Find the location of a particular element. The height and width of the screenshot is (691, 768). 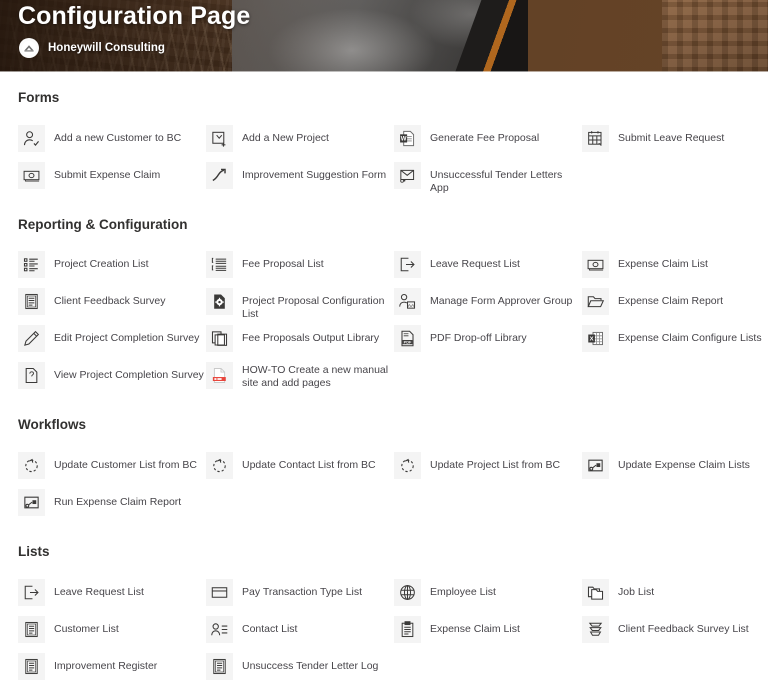

tile-fee-proposals-output-library: Fee Proposals Output Library is located at coordinates (300, 343).